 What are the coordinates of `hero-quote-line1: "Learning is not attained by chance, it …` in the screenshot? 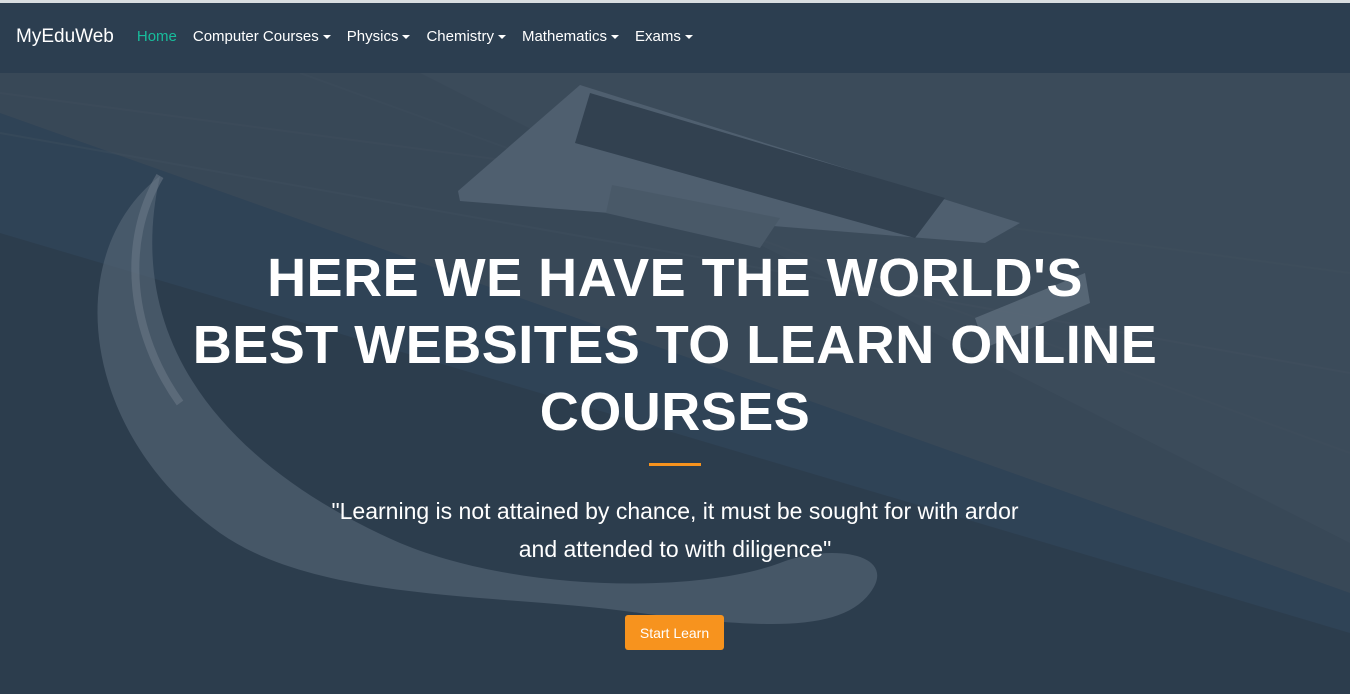 It's located at (675, 511).